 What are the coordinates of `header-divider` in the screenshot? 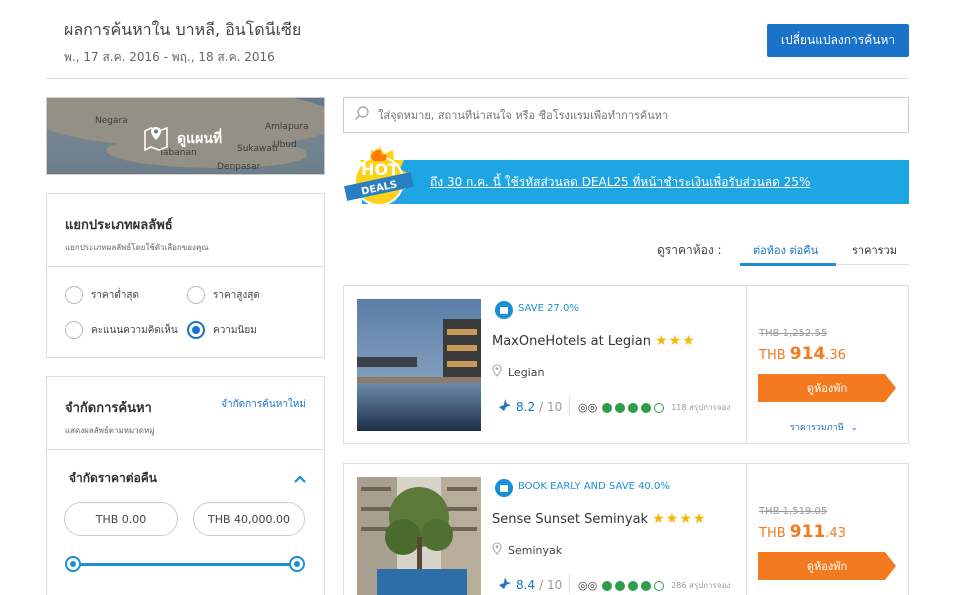 It's located at (477, 78).